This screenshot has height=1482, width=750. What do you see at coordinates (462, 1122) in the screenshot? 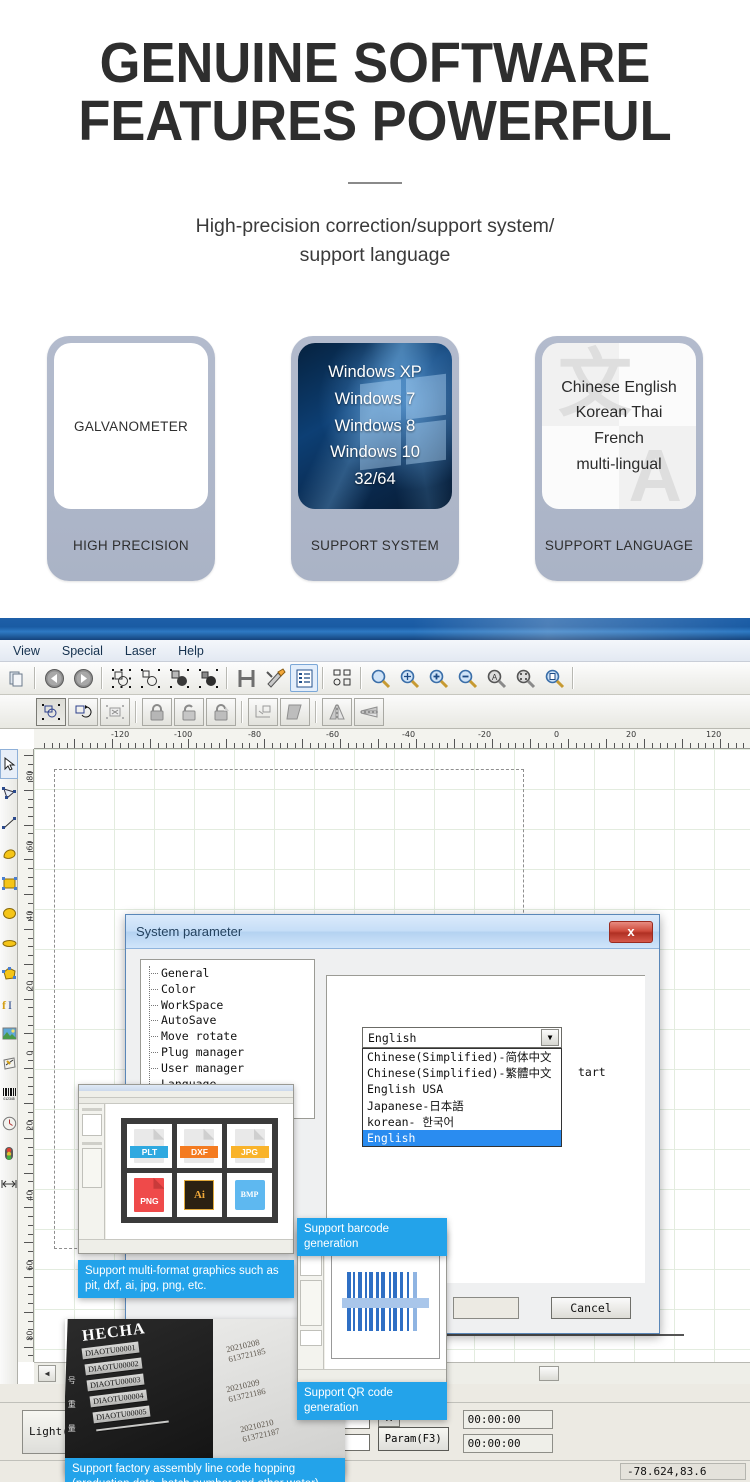
I see `language-option-korean: korean- 한국어` at bounding box center [462, 1122].